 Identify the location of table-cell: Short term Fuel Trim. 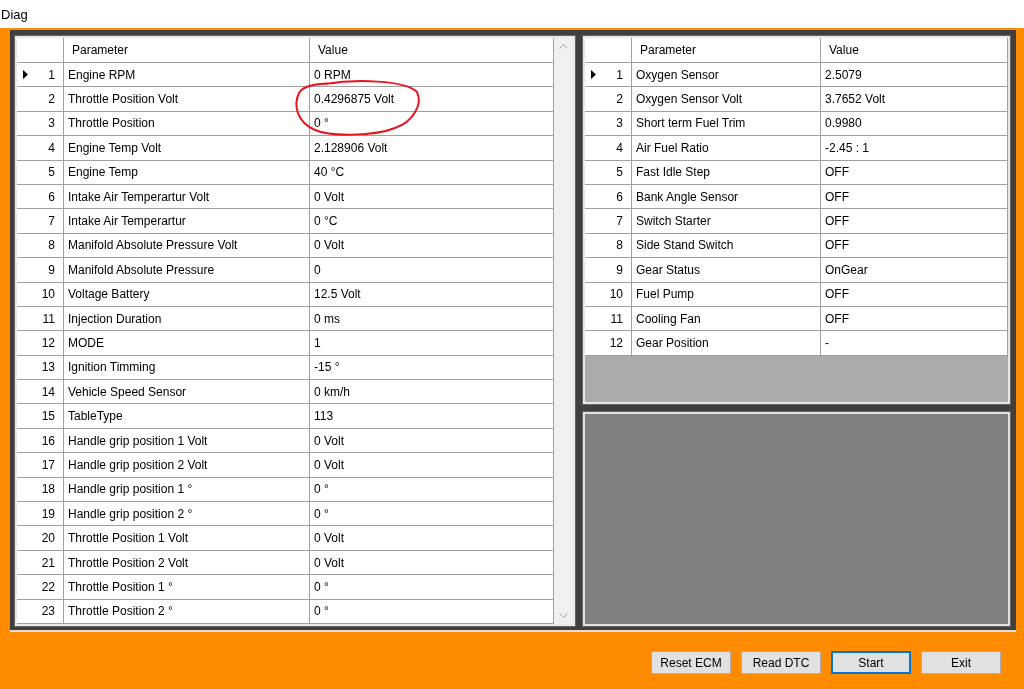
(726, 124).